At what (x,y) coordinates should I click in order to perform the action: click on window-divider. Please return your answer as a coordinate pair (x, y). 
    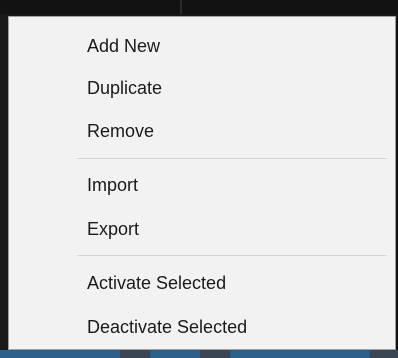
    Looking at the image, I should click on (181, 7).